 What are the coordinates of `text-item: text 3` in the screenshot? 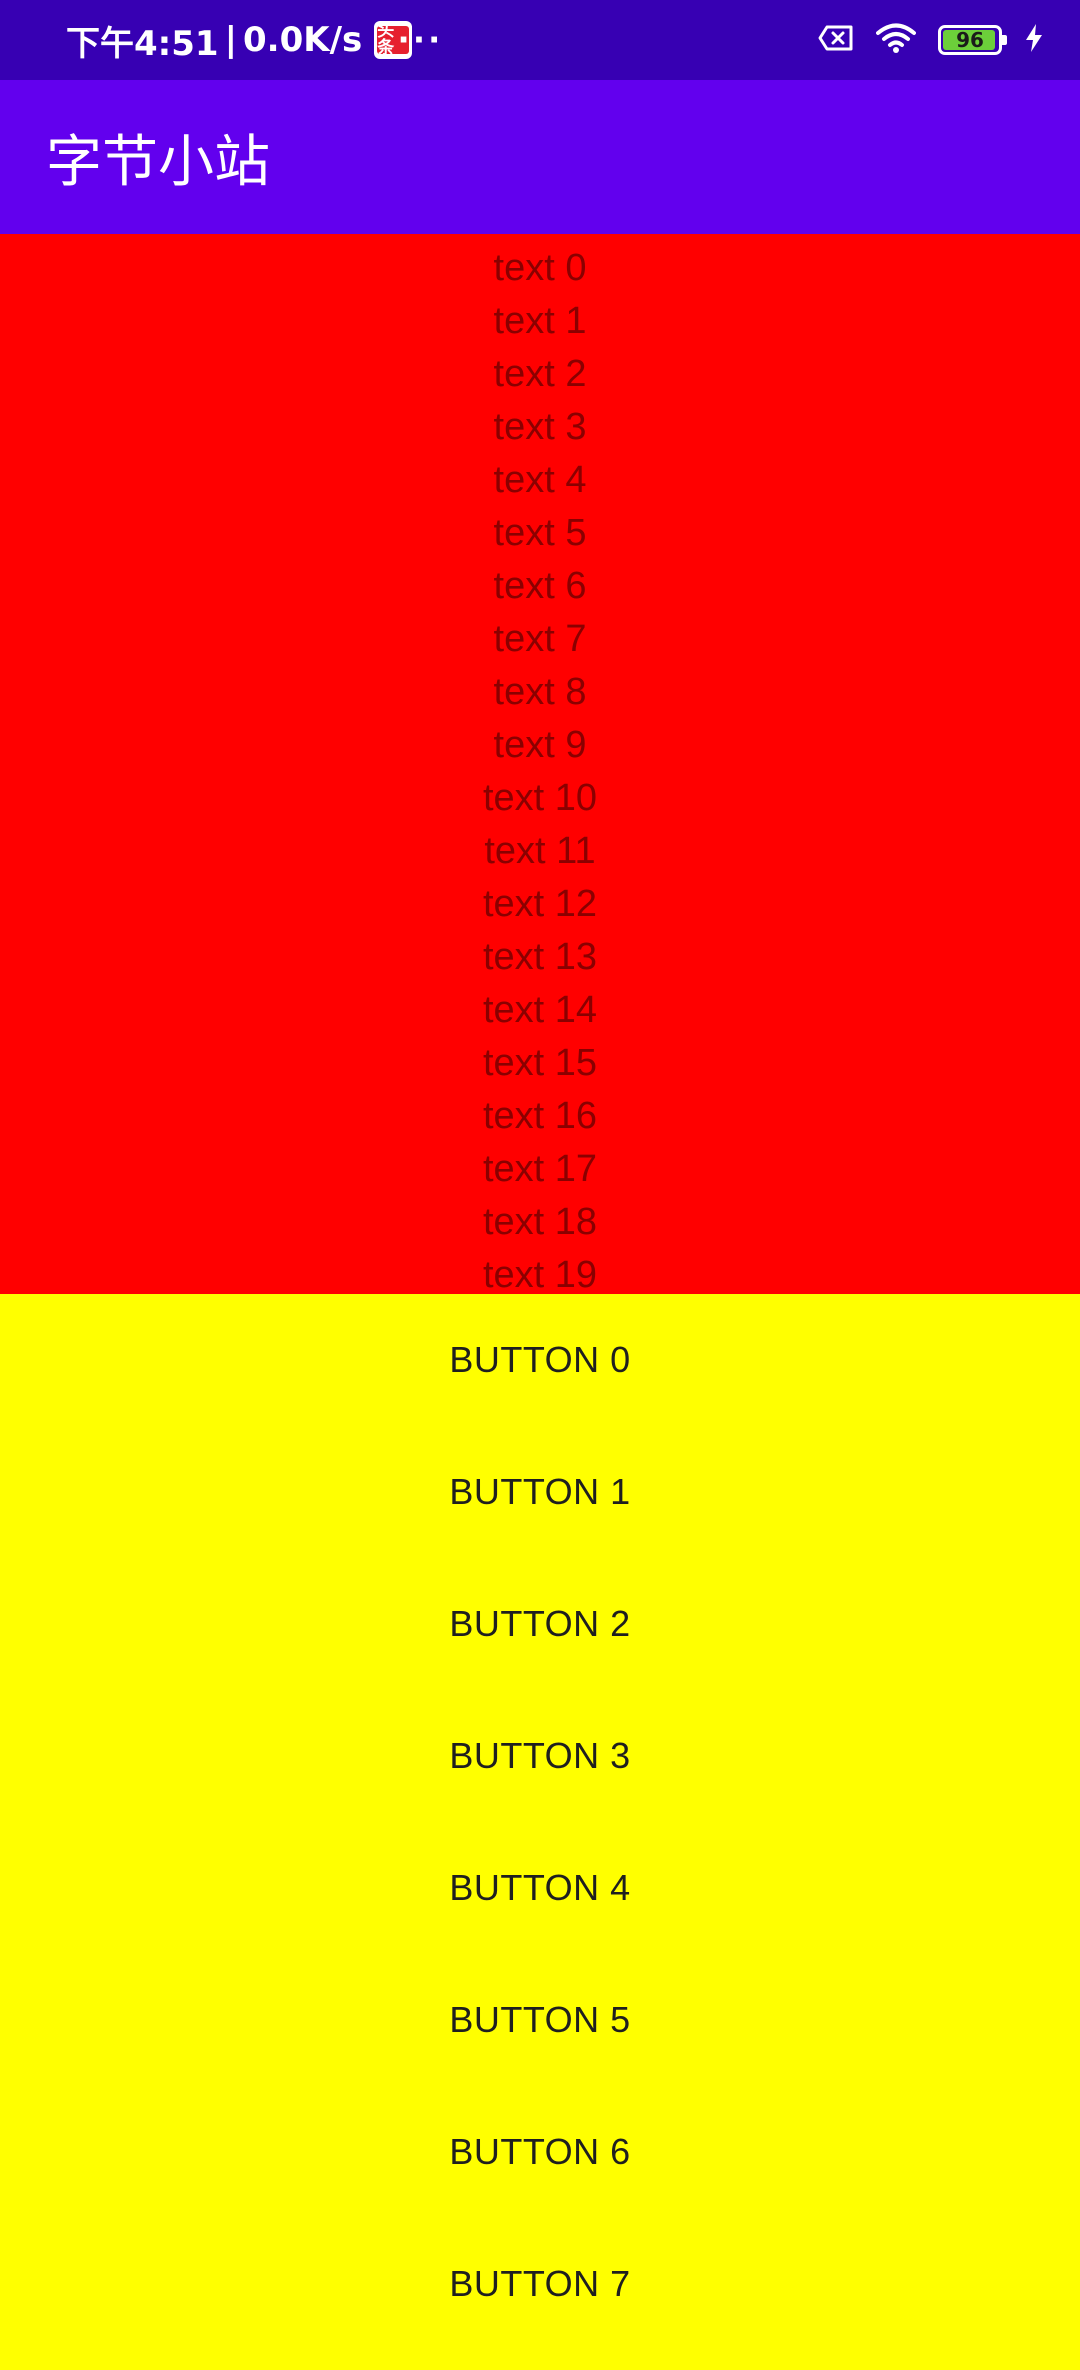 It's located at (540, 427).